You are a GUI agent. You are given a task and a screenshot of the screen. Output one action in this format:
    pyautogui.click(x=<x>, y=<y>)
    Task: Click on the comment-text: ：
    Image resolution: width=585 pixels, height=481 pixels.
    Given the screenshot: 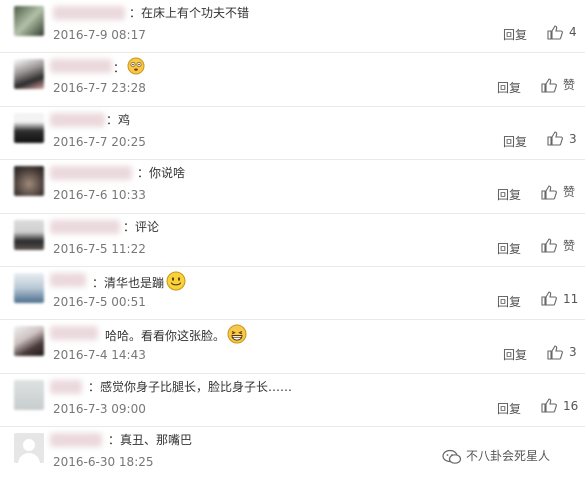 What is the action you would take?
    pyautogui.click(x=129, y=68)
    